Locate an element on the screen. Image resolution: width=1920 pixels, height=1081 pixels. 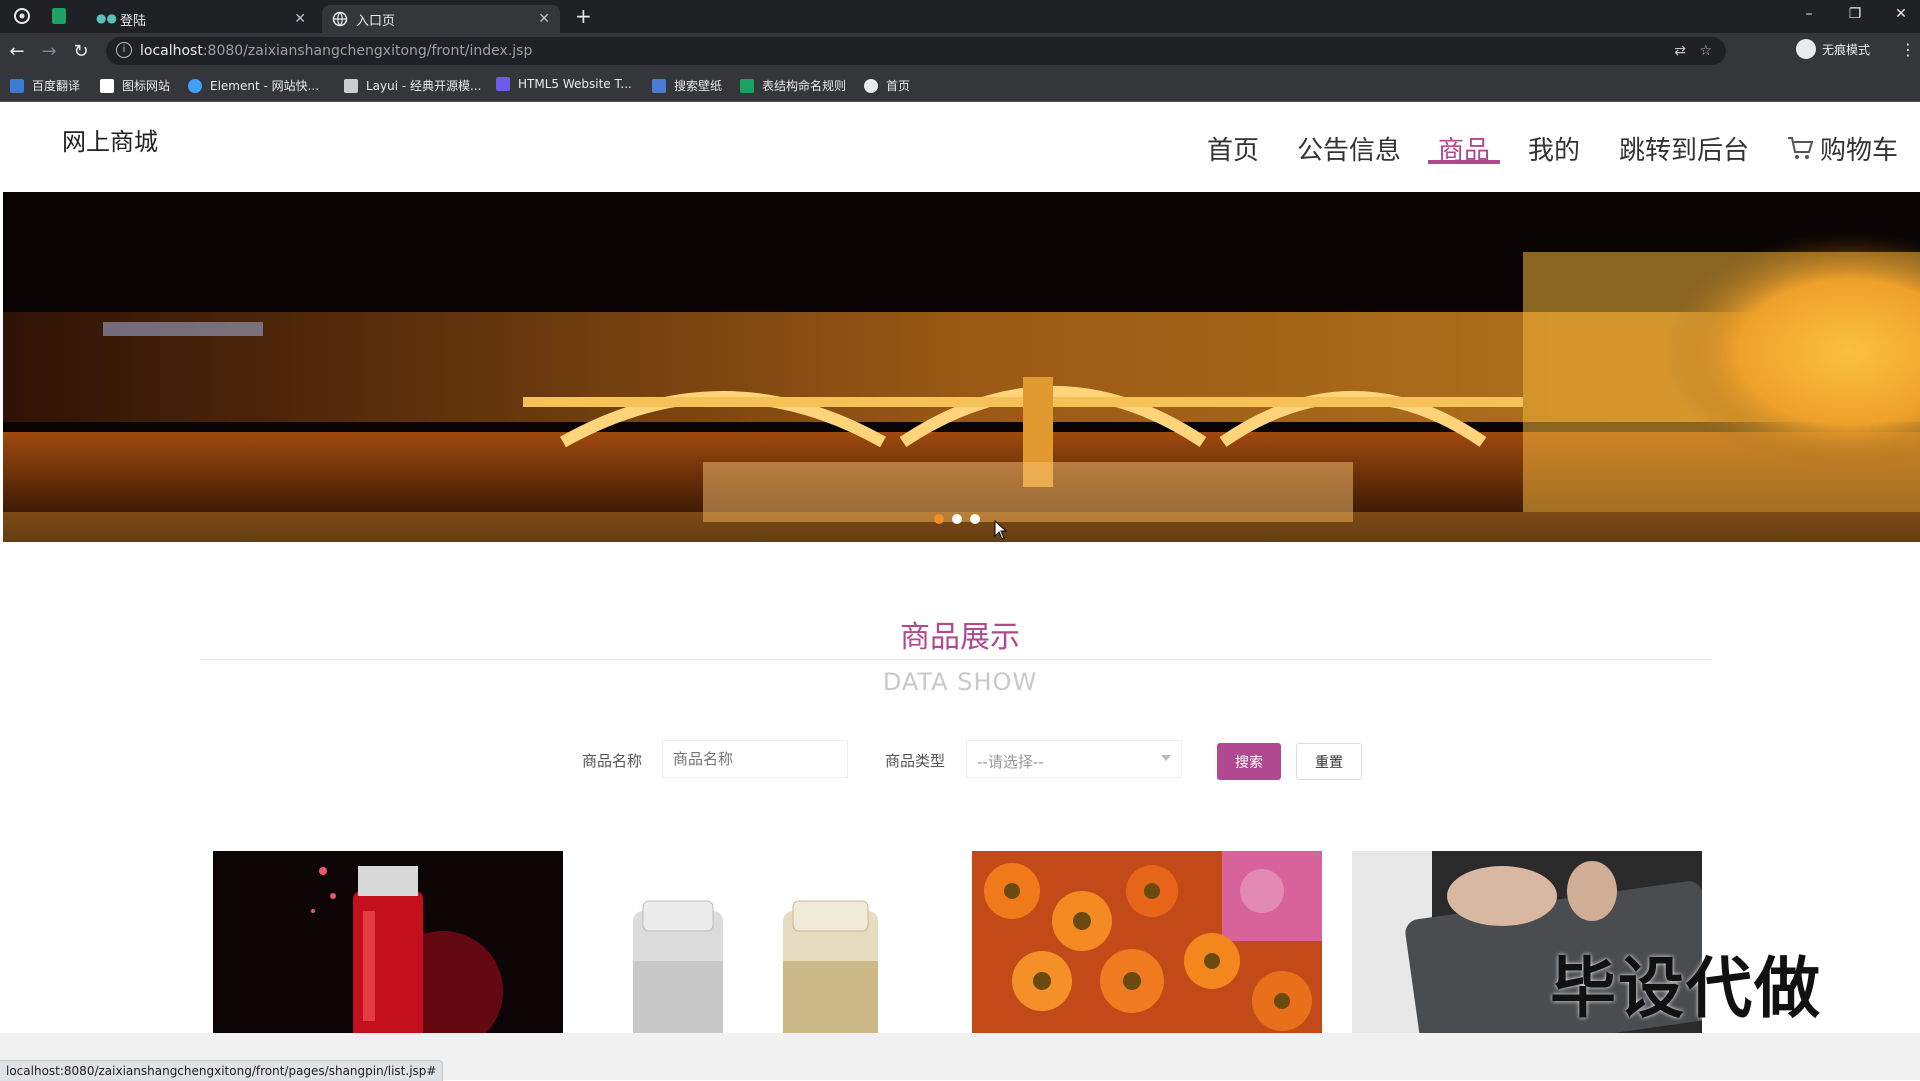
layui-bookmark-icon is located at coordinates (351, 85).